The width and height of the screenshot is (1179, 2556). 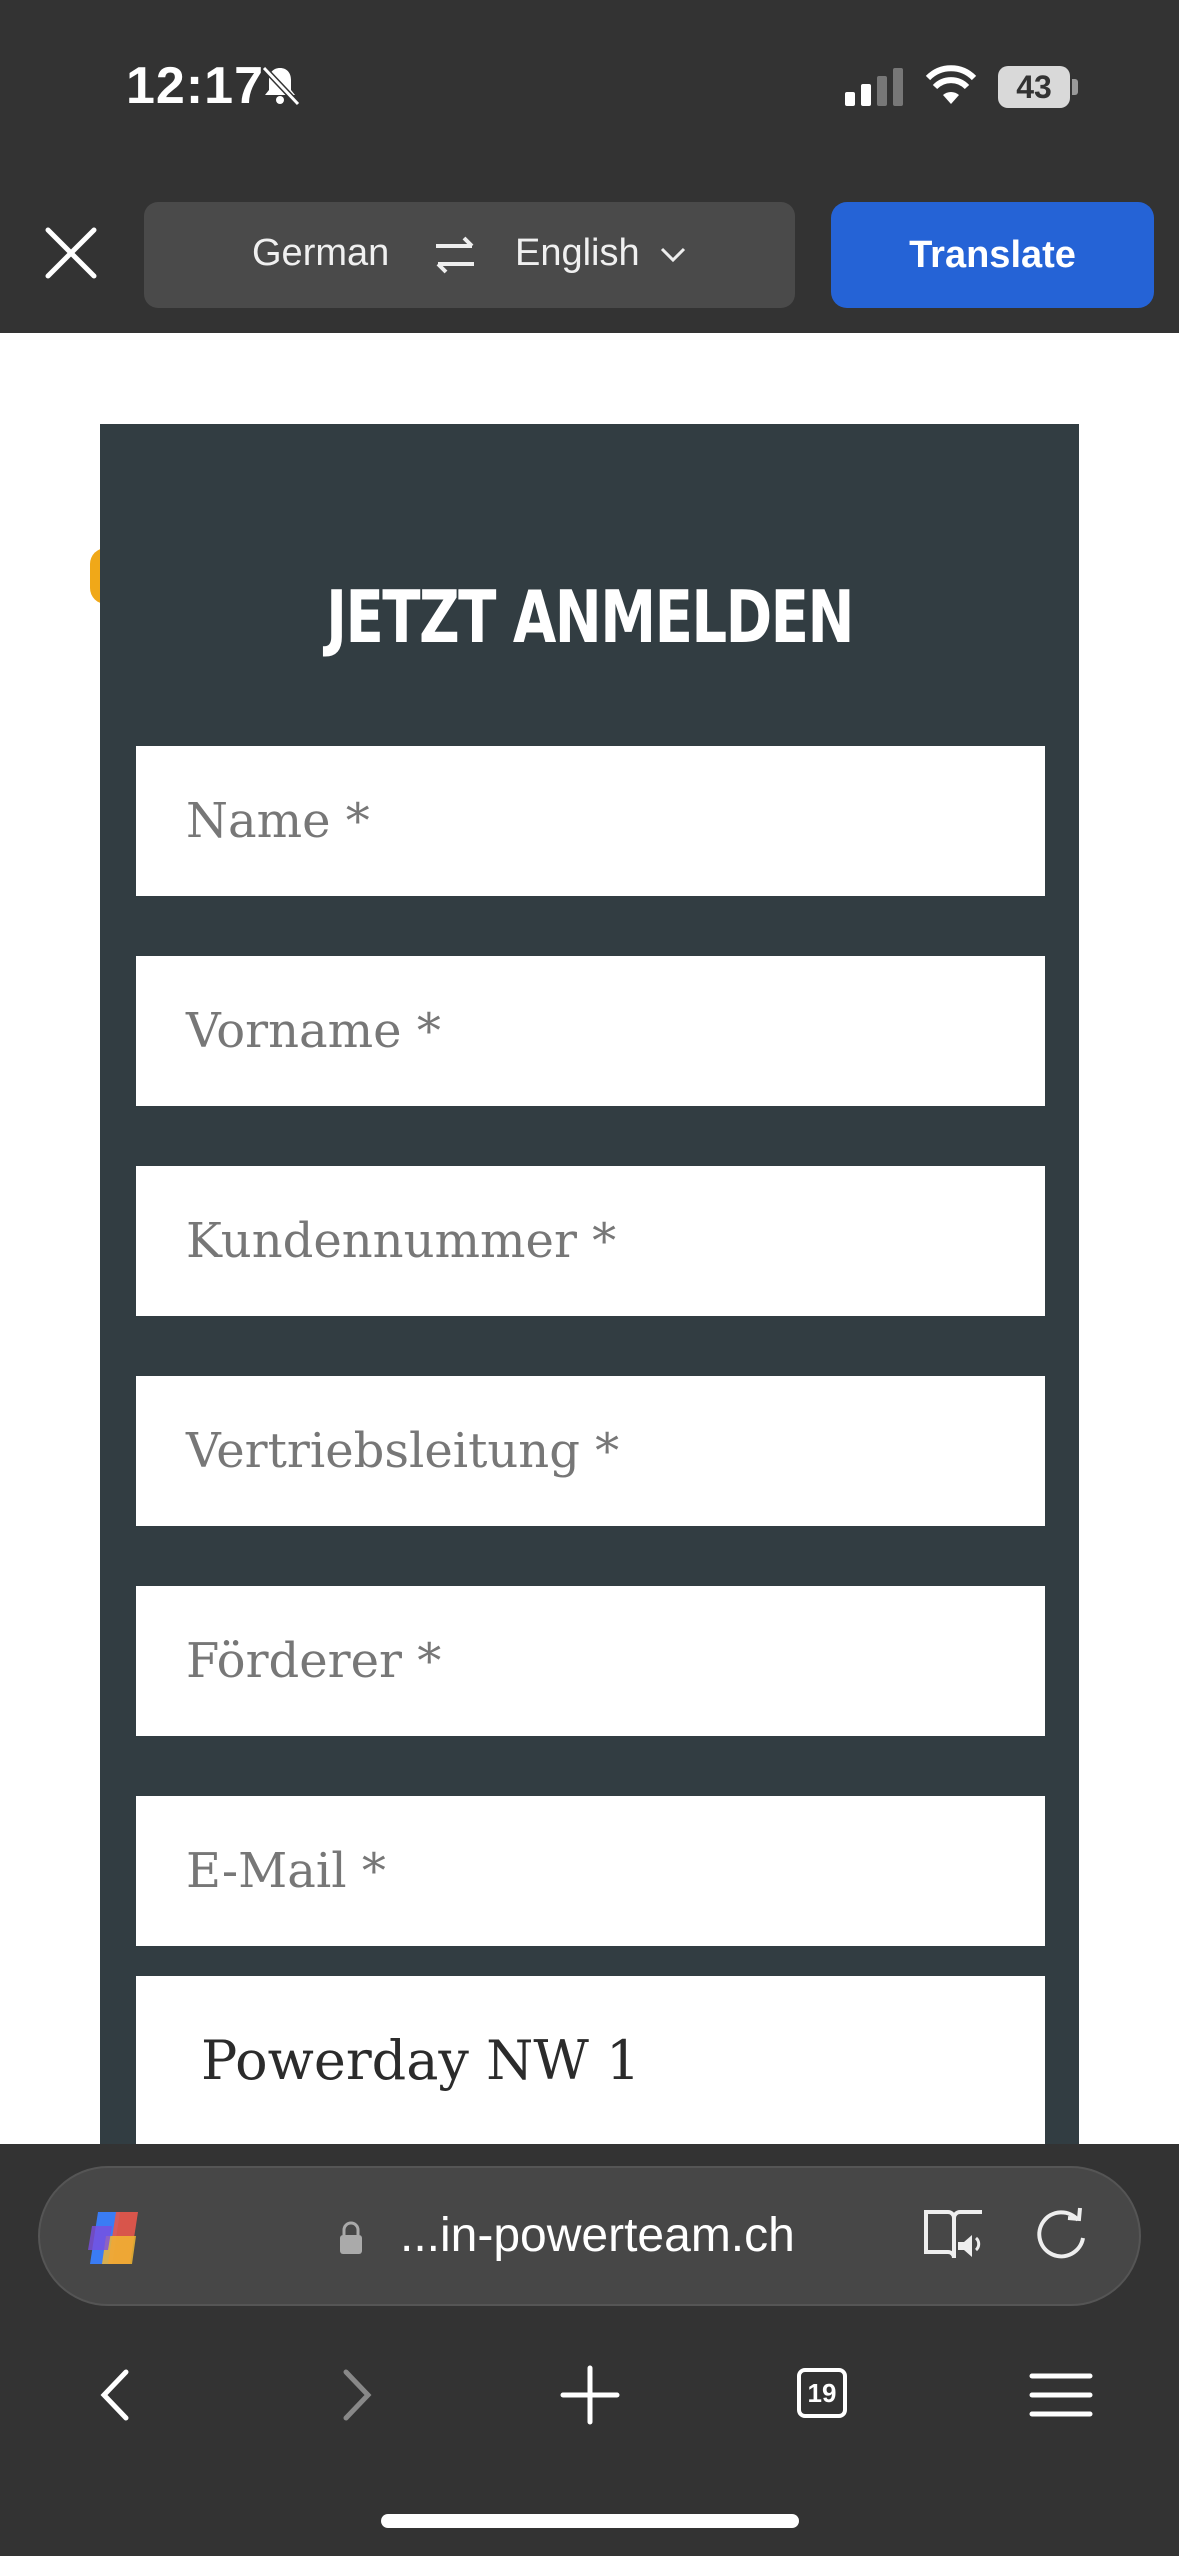 What do you see at coordinates (590, 1031) in the screenshot?
I see `first-name-field: Vorname *` at bounding box center [590, 1031].